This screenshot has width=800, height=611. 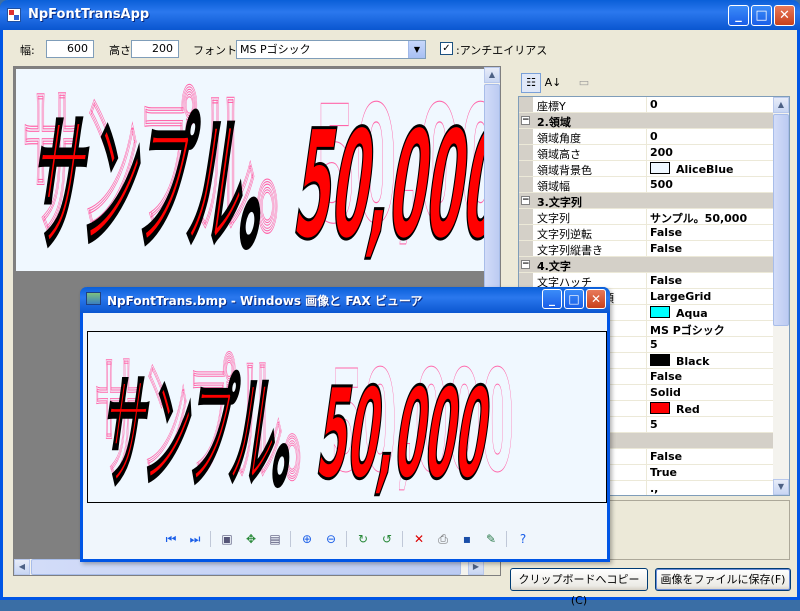 I want to click on property-value-text: LargeGrid, so click(x=681, y=296).